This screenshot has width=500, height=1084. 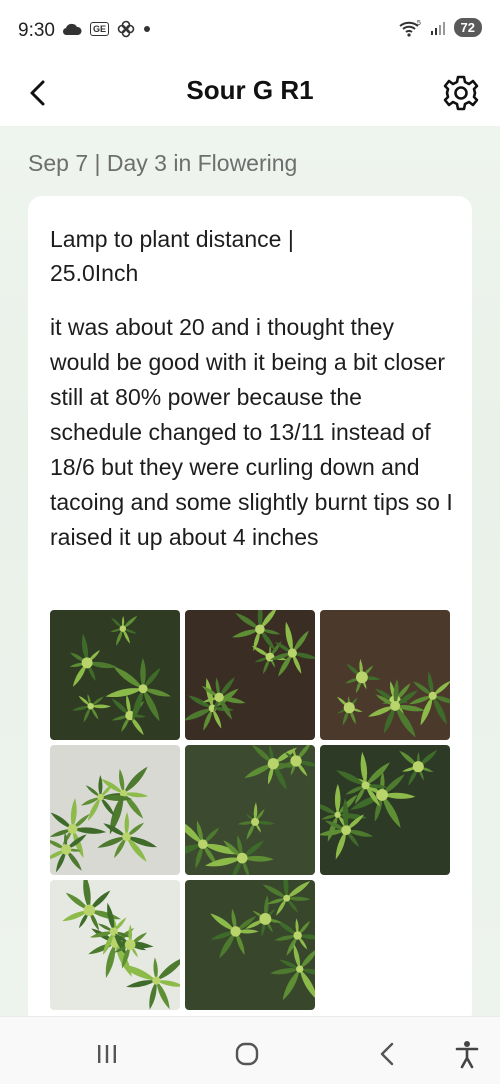 What do you see at coordinates (36, 30) in the screenshot?
I see `status-time: 9:30` at bounding box center [36, 30].